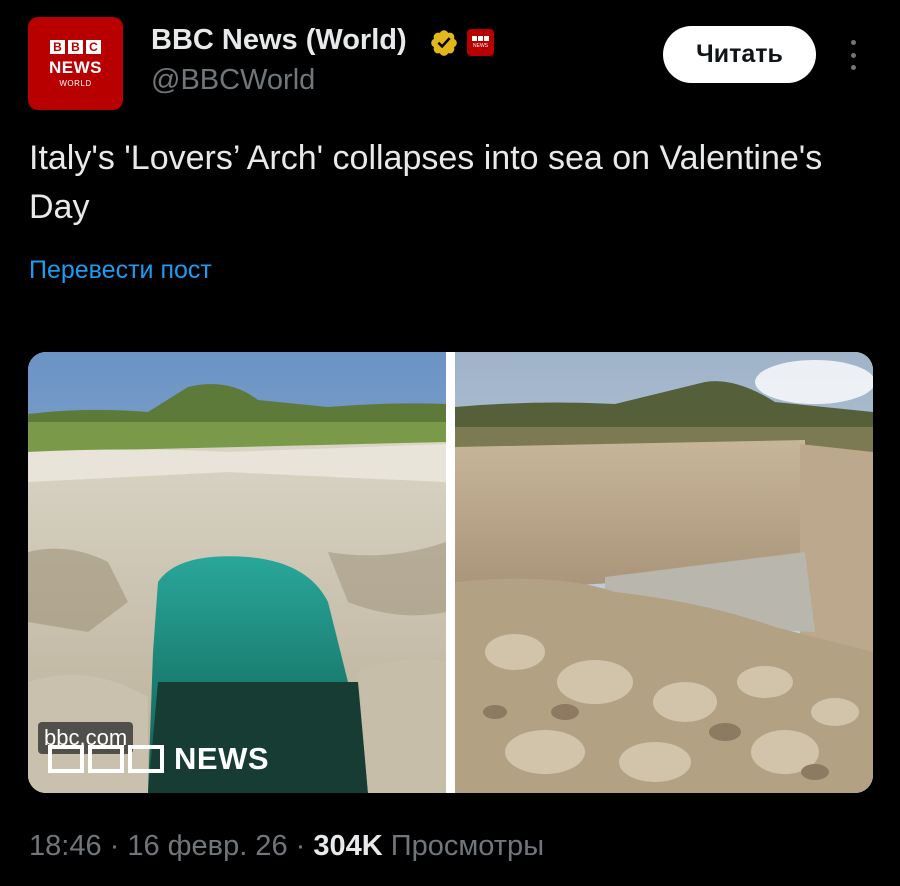 This screenshot has width=900, height=886. What do you see at coordinates (233, 80) in the screenshot?
I see `account-handle: @BBCWorld` at bounding box center [233, 80].